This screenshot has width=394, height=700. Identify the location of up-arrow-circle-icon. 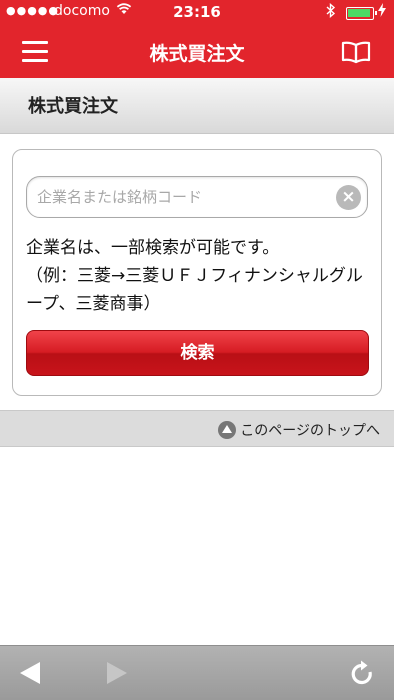
(227, 430).